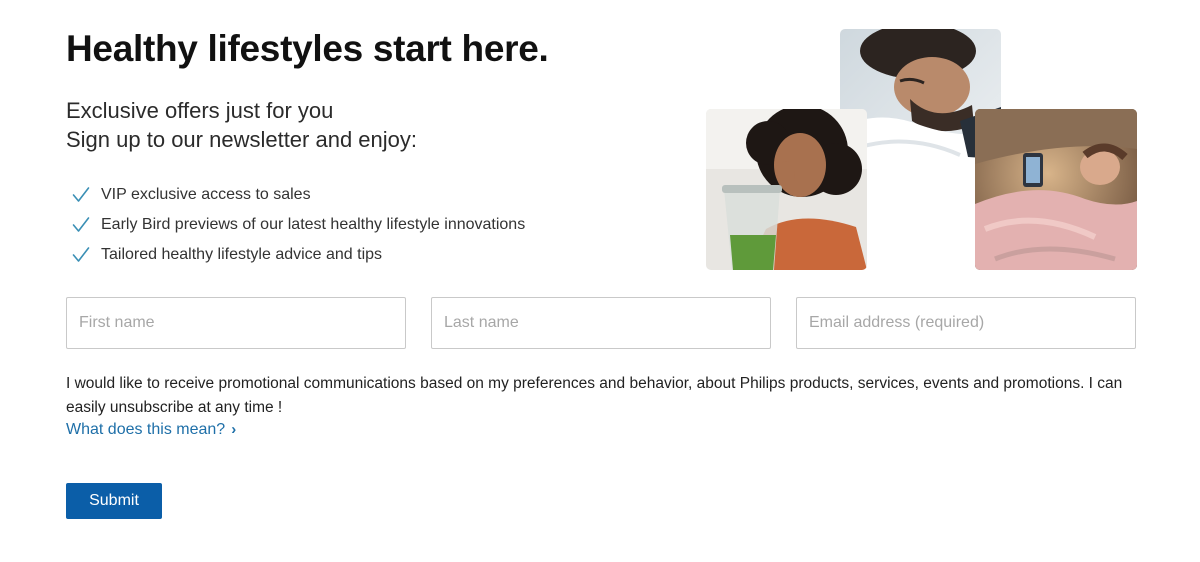 This screenshot has height=562, width=1200. What do you see at coordinates (966, 323) in the screenshot?
I see `email-input` at bounding box center [966, 323].